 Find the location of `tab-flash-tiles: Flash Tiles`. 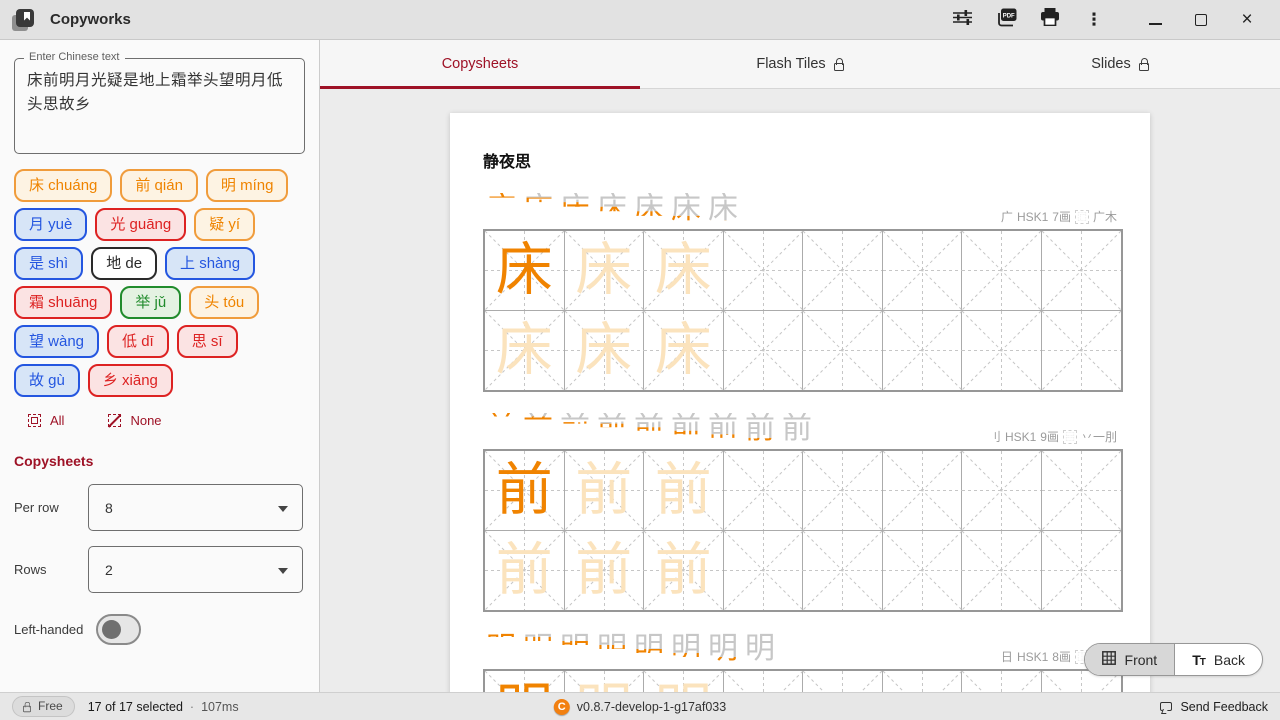

tab-flash-tiles: Flash Tiles is located at coordinates (800, 64).